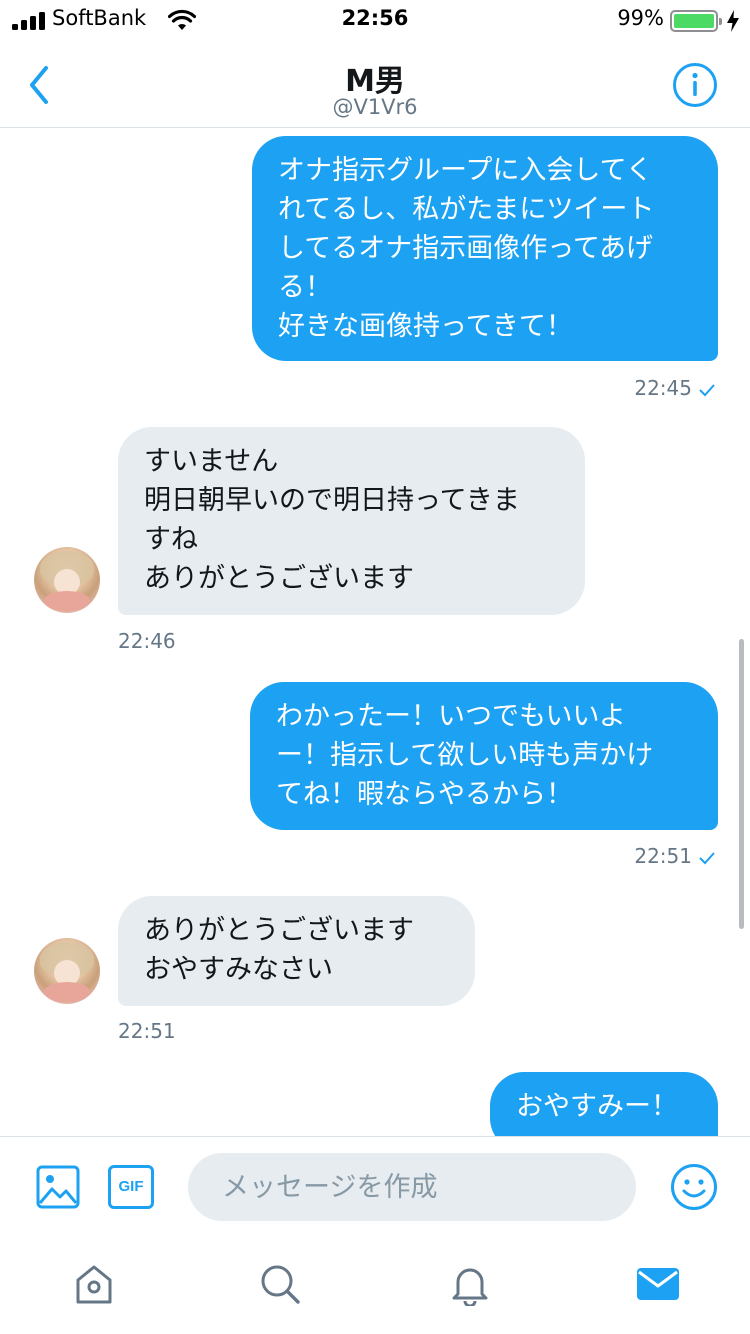 The image size is (750, 1334). Describe the element at coordinates (296, 951) in the screenshot. I see `message-bubble-received: ありがとうございます おやすみなさい` at that location.